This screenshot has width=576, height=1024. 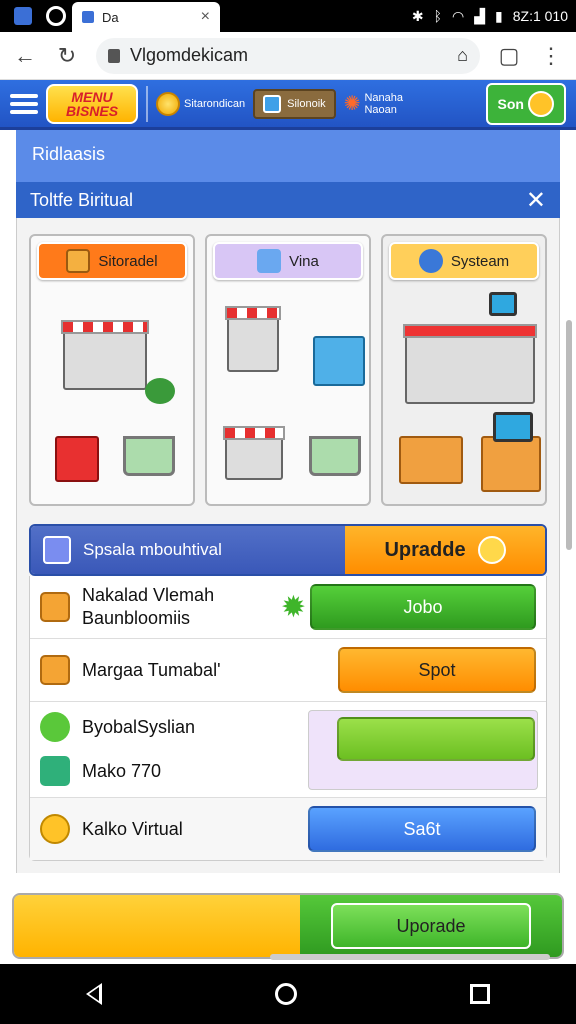 What do you see at coordinates (112, 261) in the screenshot?
I see `card-header-1: Sitoradel` at bounding box center [112, 261].